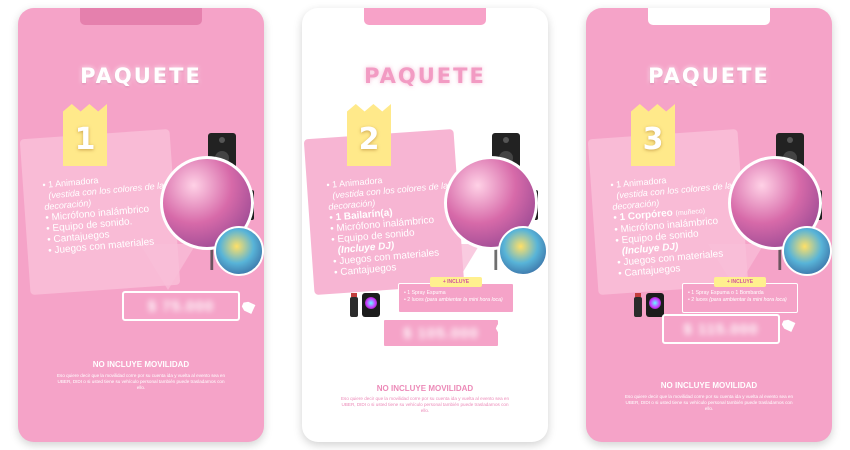 Image resolution: width=850 pixels, height=450 pixels. I want to click on package-number-badge: 2, so click(369, 135).